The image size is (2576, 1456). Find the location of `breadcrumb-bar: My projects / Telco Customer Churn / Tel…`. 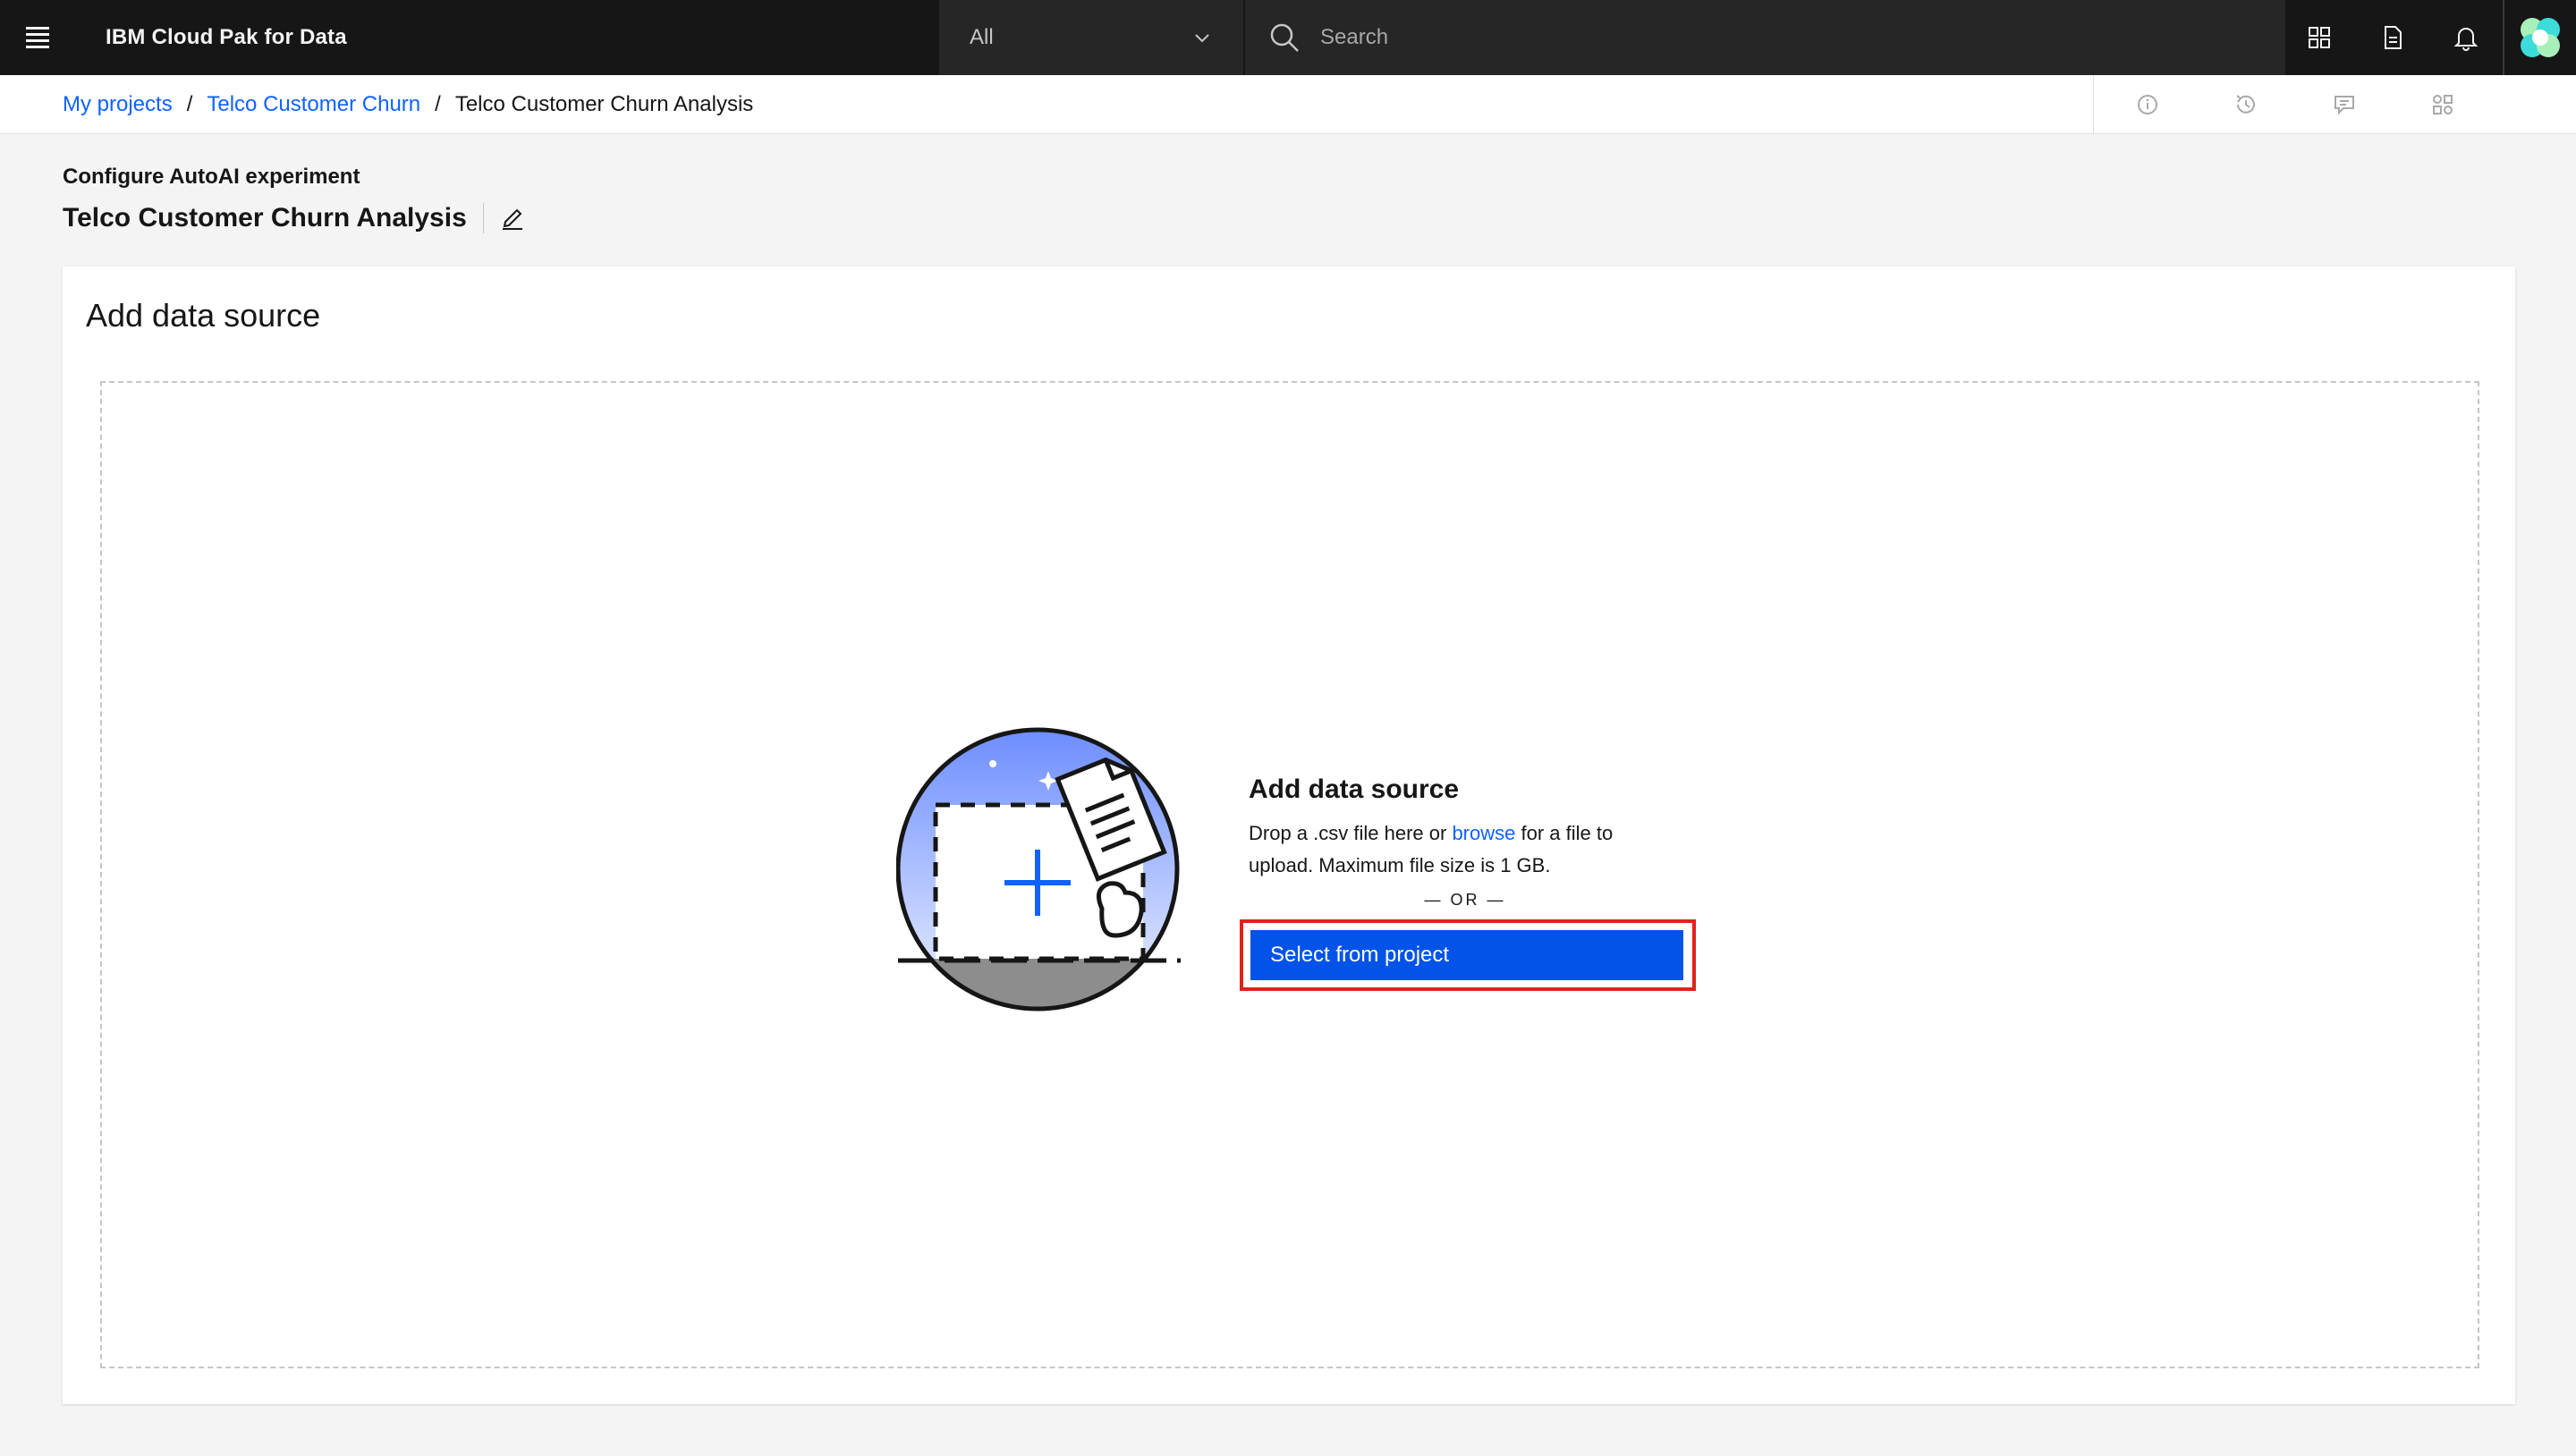

breadcrumb-bar: My projects / Telco Customer Churn / Tel… is located at coordinates (1288, 104).